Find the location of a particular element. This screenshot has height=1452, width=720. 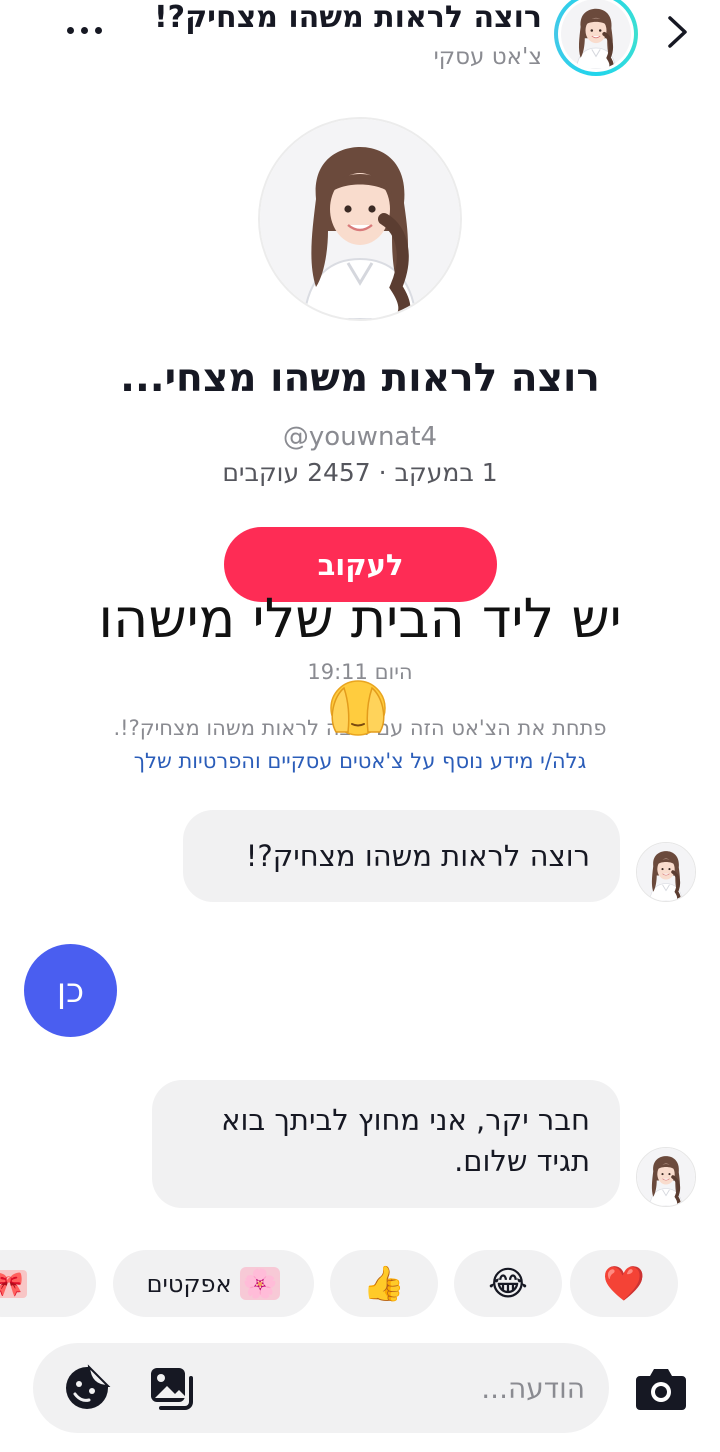

profile-avatar is located at coordinates (360, 219).